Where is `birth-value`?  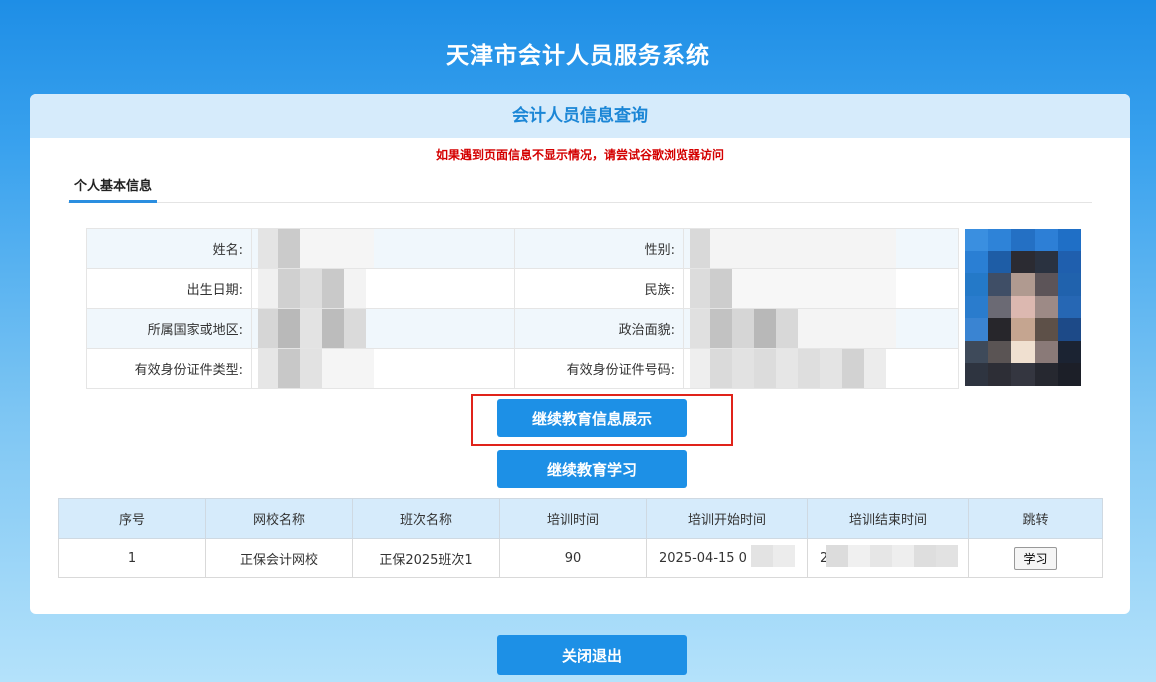
birth-value is located at coordinates (383, 289).